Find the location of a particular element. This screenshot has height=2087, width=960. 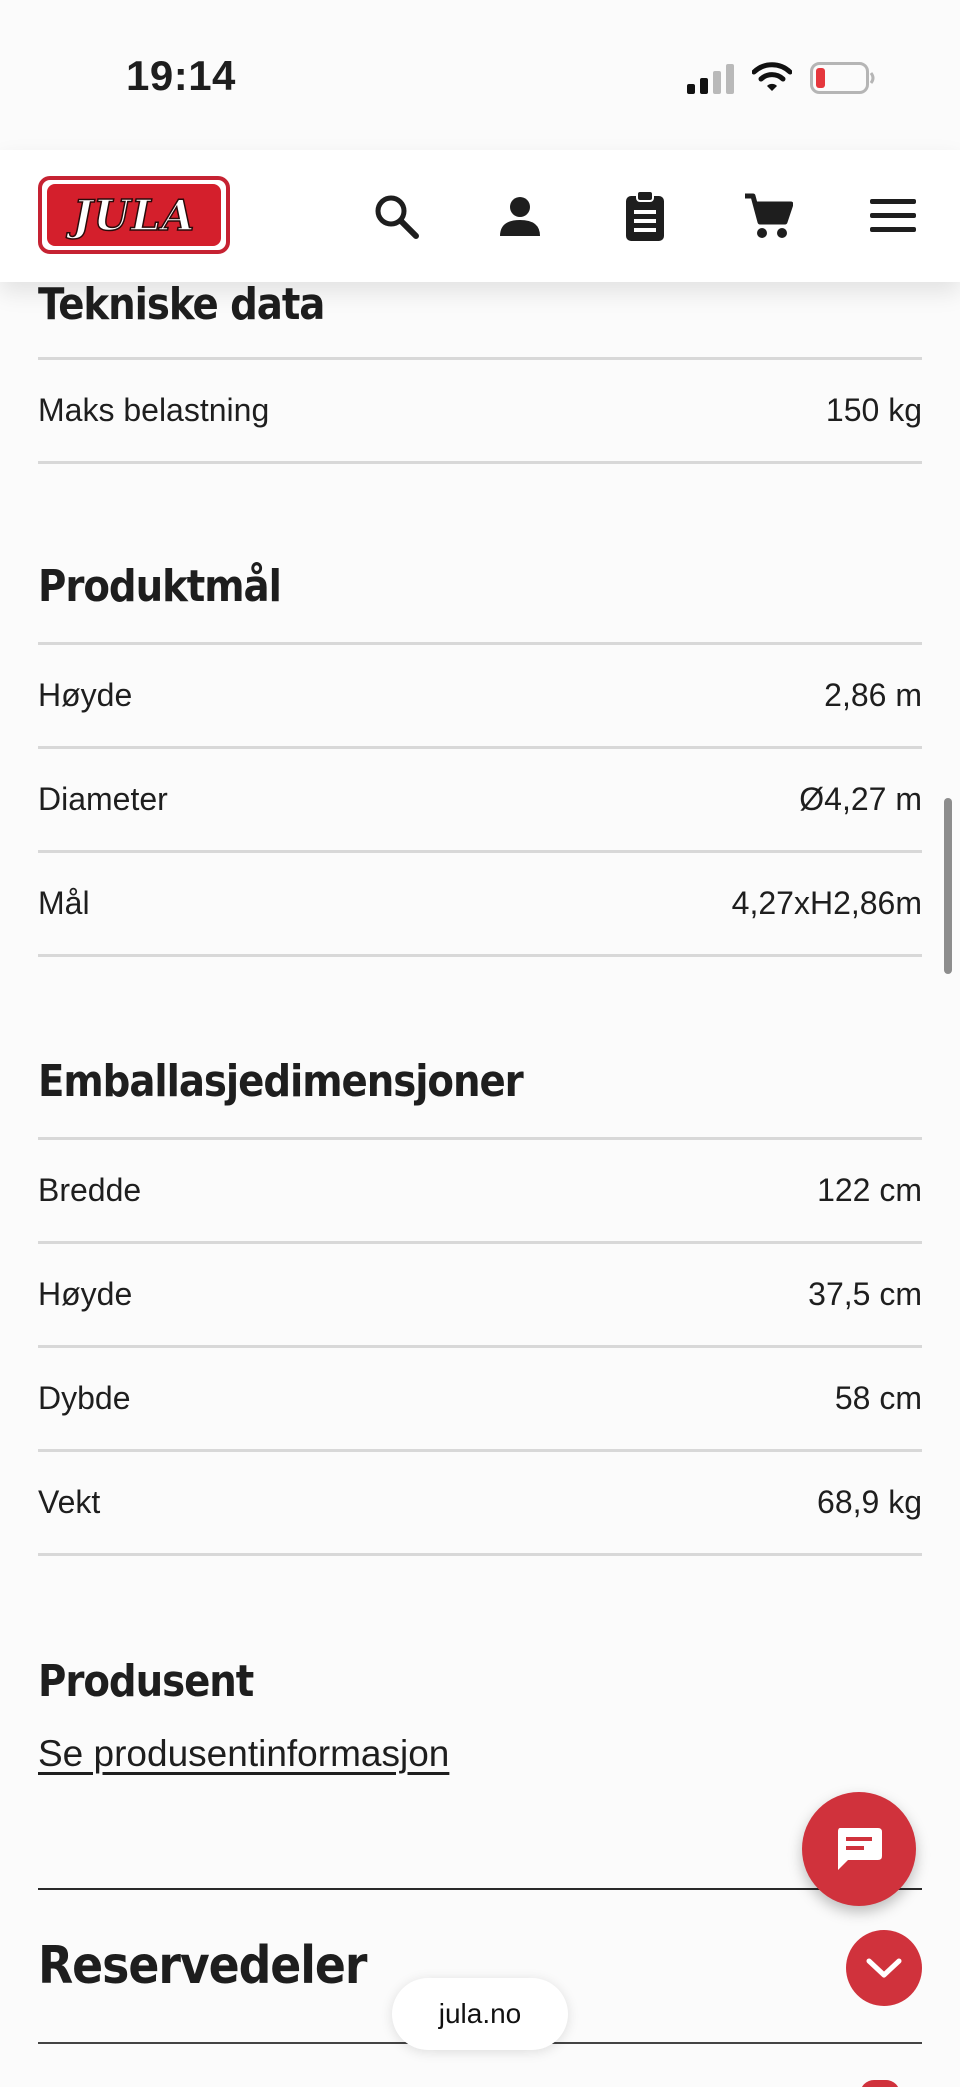

spec-label: Vekt is located at coordinates (69, 1502).